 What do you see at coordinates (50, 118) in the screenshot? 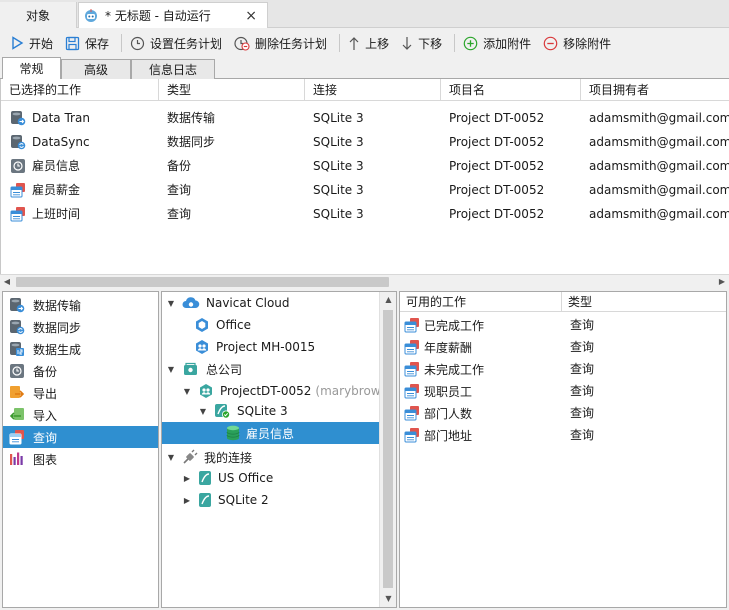
I see `job-name-cell: Data Tran` at bounding box center [50, 118].